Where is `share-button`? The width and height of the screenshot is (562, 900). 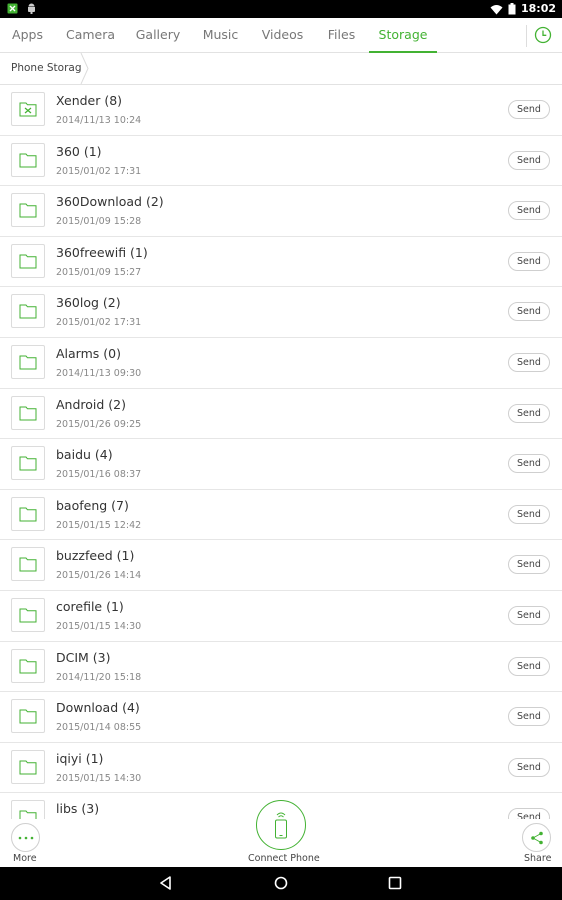
share-button is located at coordinates (536, 837).